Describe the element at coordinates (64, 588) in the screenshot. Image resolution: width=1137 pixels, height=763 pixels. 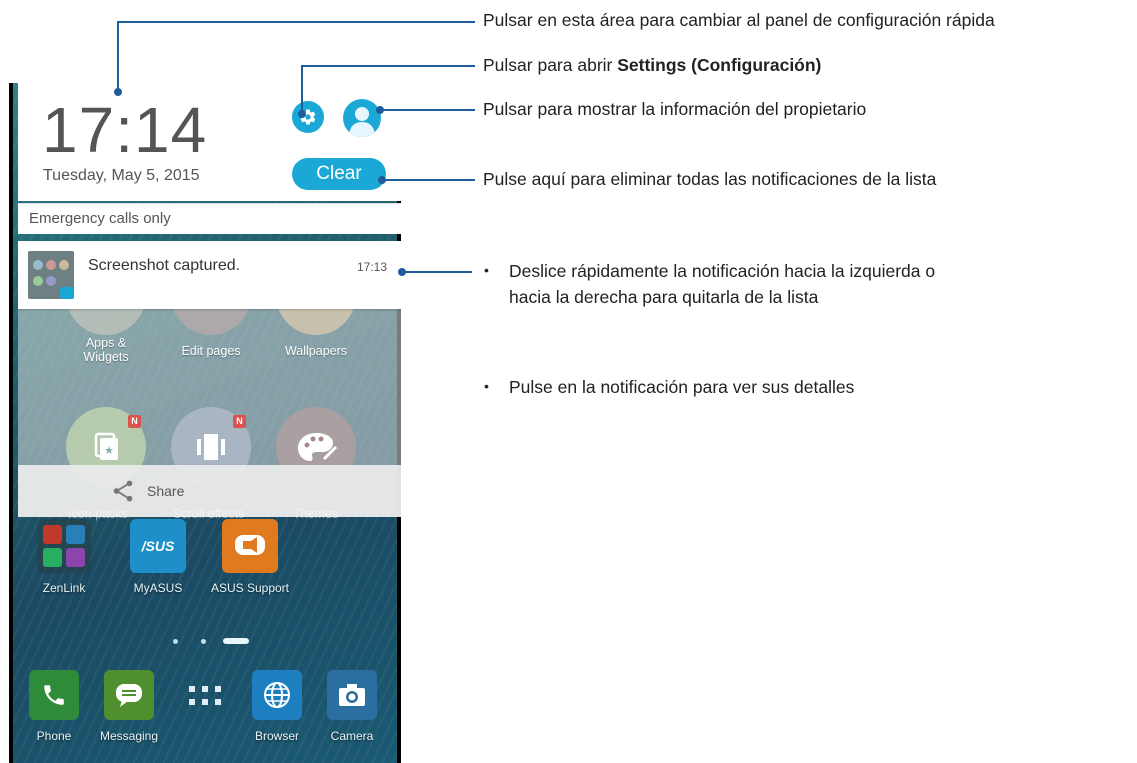
I see `home-app-label: ZenLink` at that location.